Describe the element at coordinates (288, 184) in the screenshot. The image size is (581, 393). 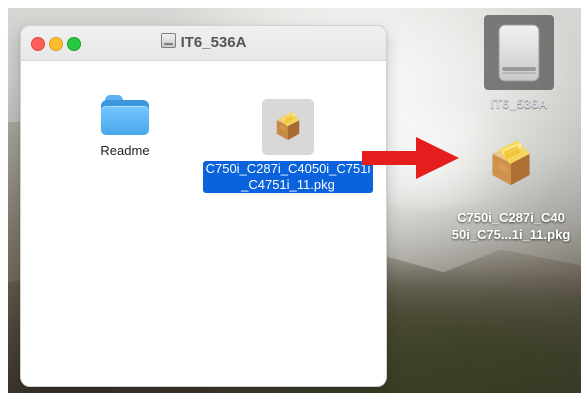
I see `package-label-line-2: _C4751i_11.pkg` at that location.